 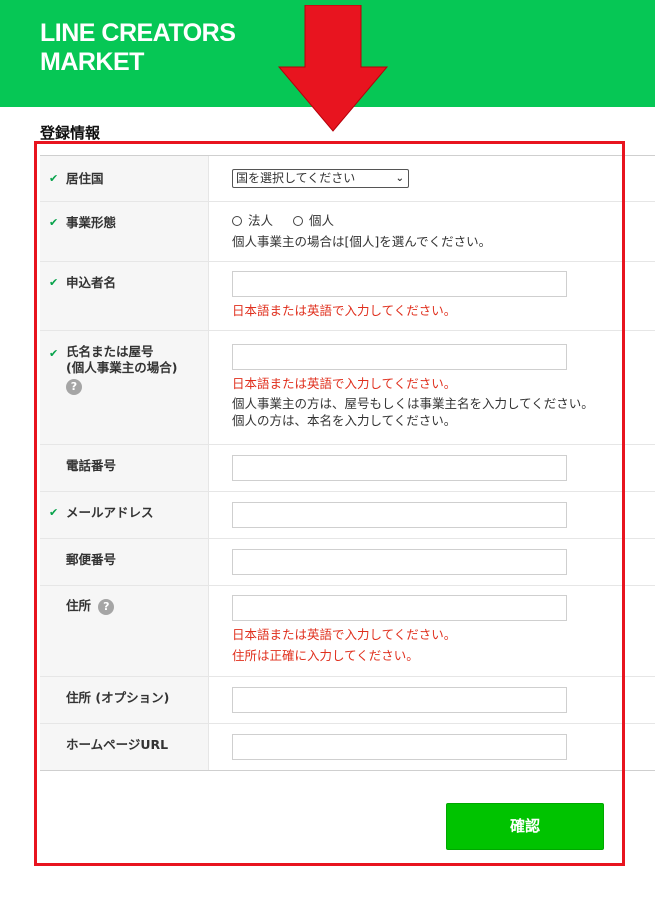 What do you see at coordinates (399, 178) in the screenshot?
I see `chevron-down-icon: ⌄` at bounding box center [399, 178].